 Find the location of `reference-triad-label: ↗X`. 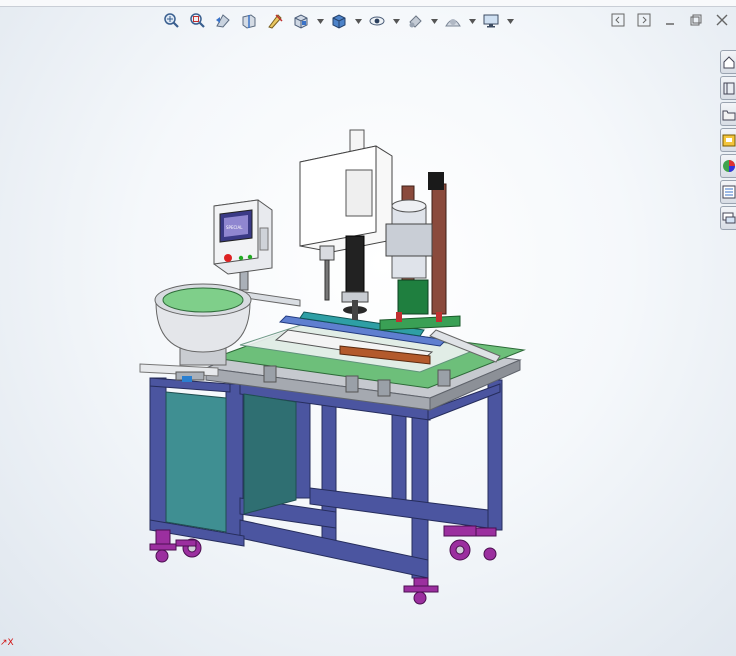

reference-triad-label: ↗X is located at coordinates (7, 643).